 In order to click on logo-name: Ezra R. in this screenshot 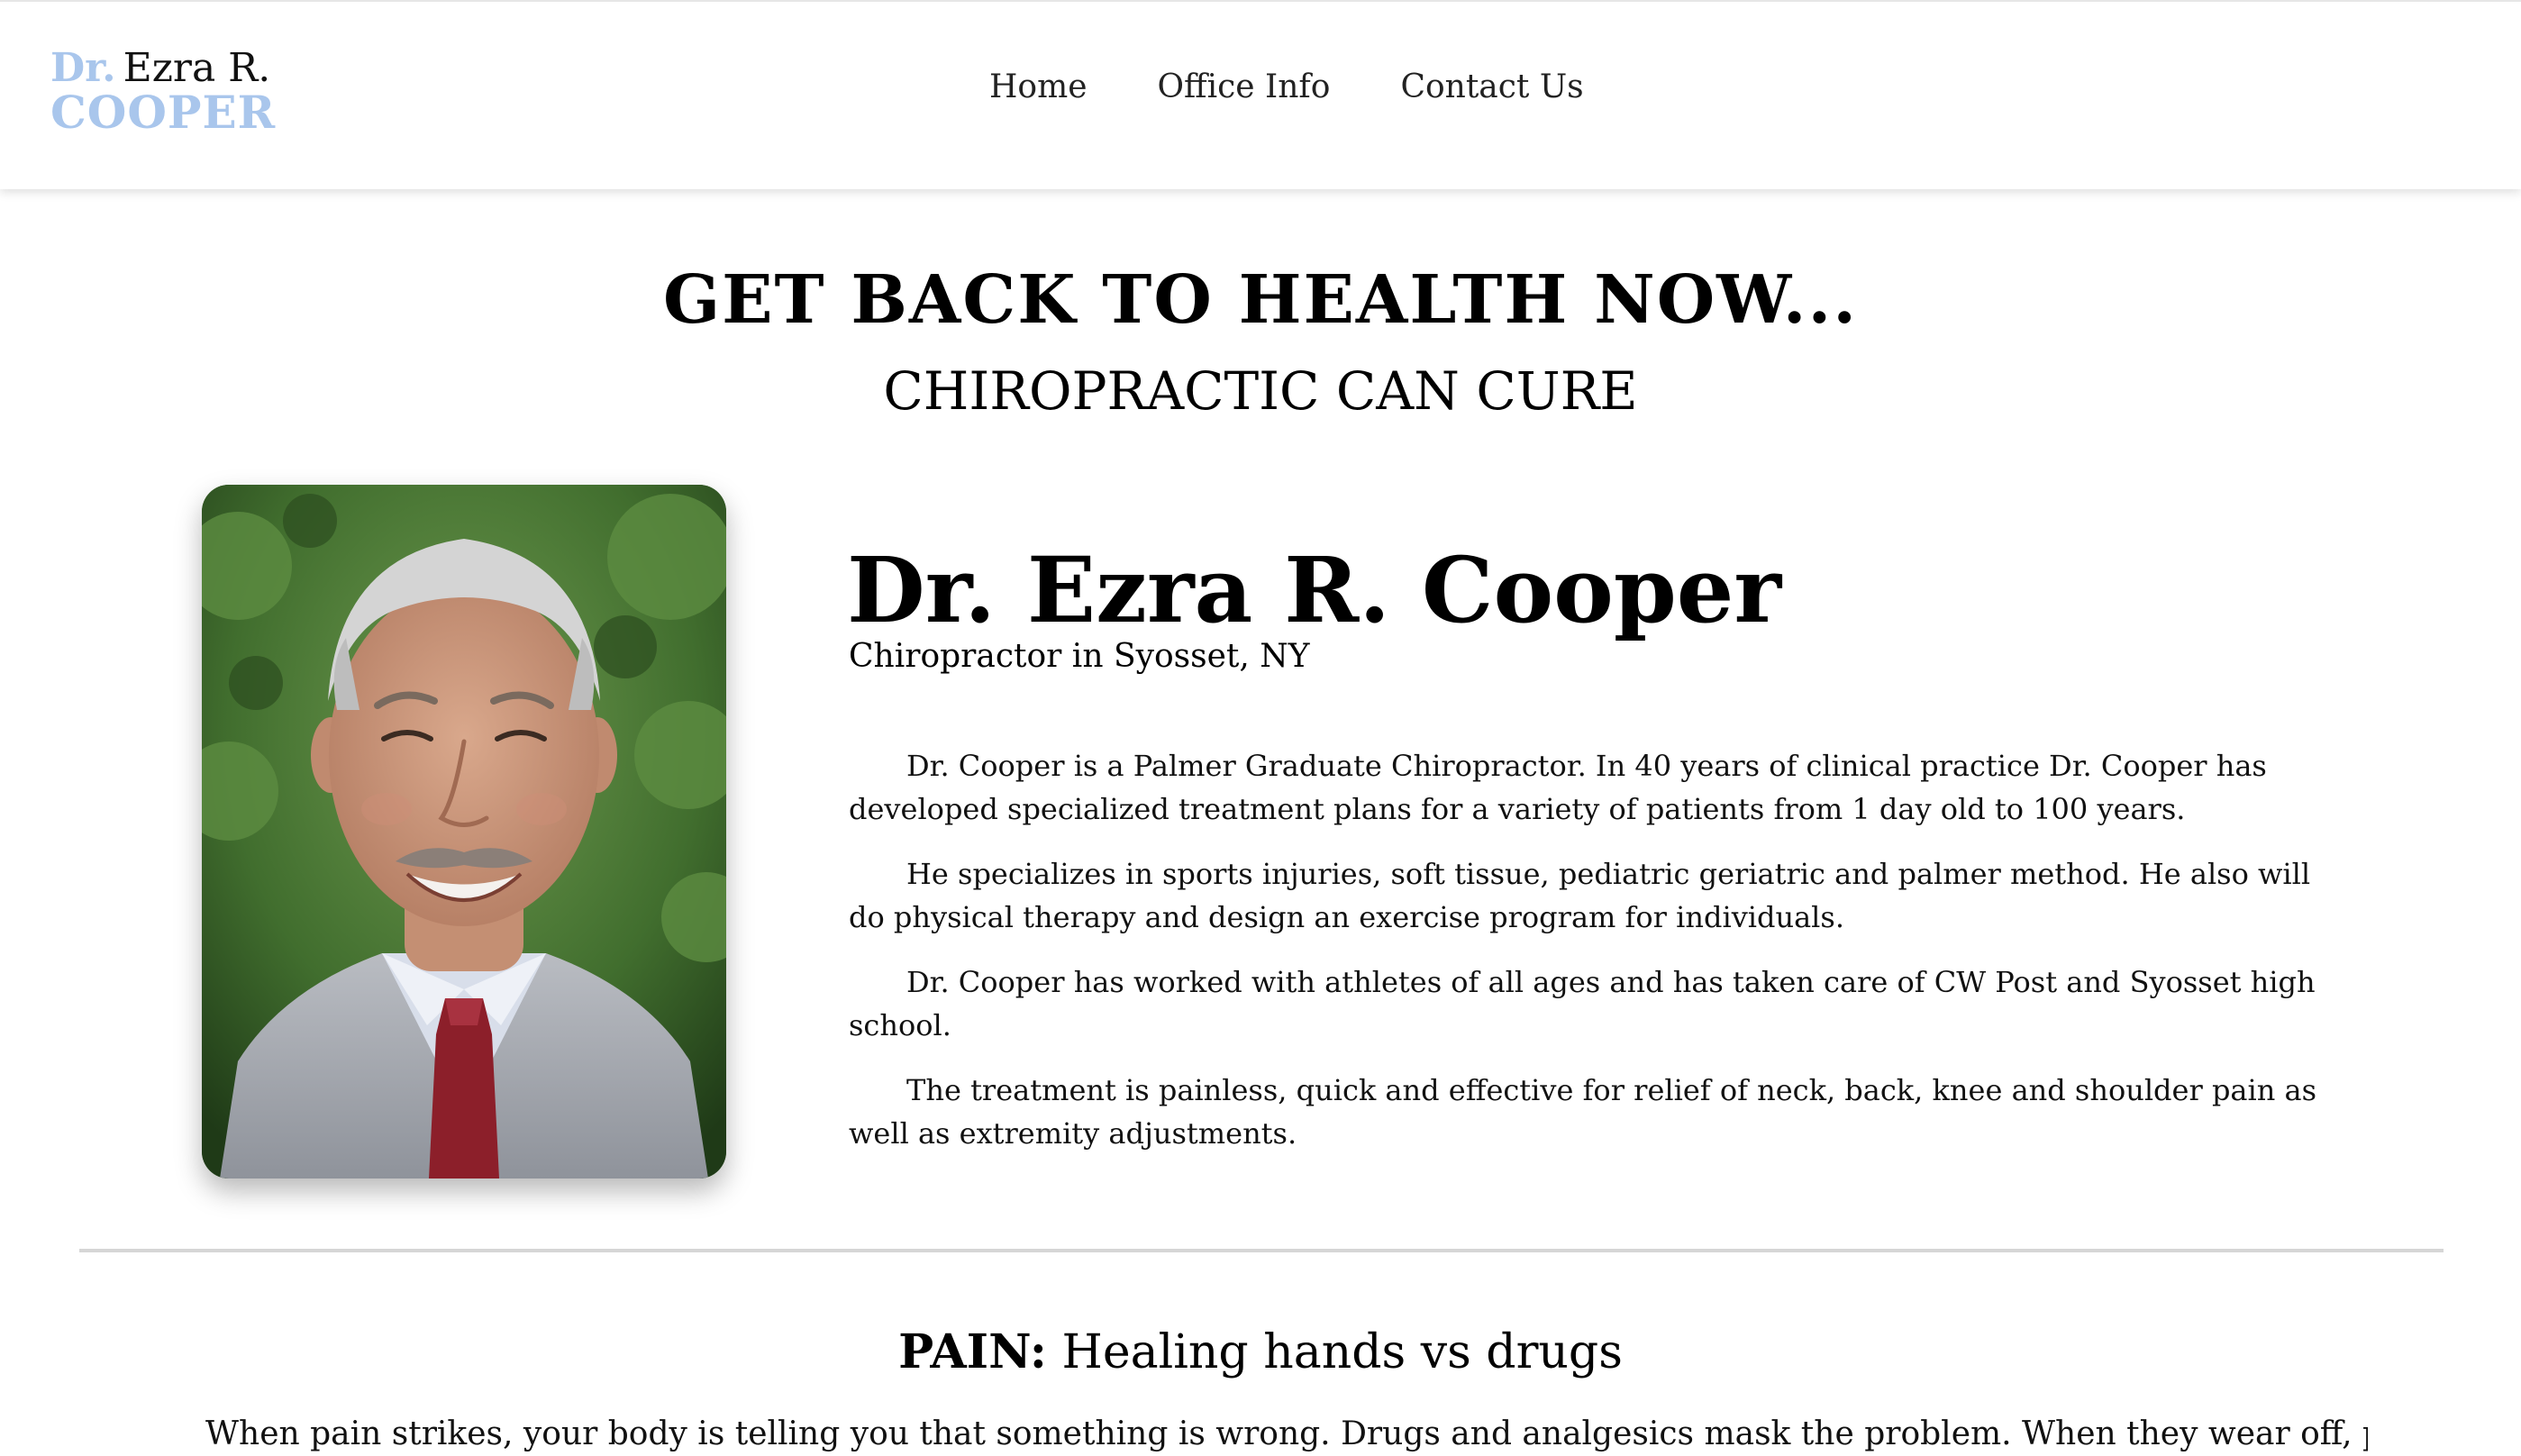, I will do `click(197, 68)`.